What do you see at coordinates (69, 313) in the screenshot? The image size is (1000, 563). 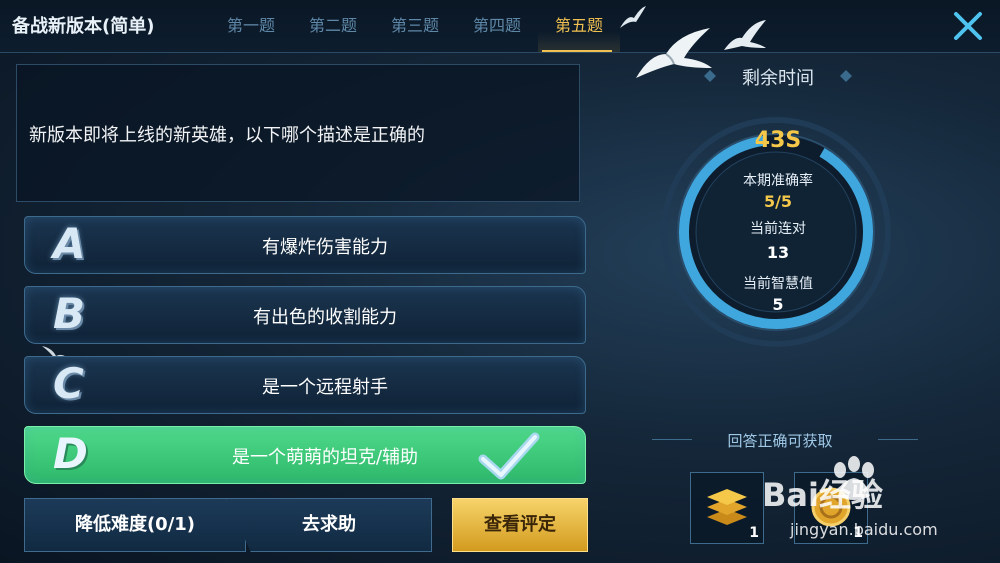 I see `option-letter: B` at bounding box center [69, 313].